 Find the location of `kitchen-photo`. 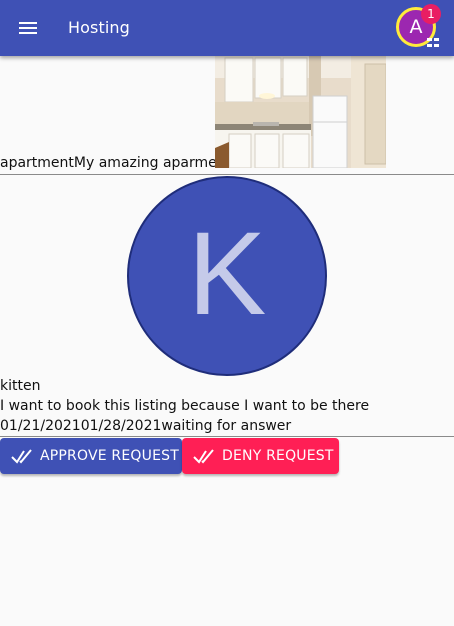

kitchen-photo is located at coordinates (300, 112).